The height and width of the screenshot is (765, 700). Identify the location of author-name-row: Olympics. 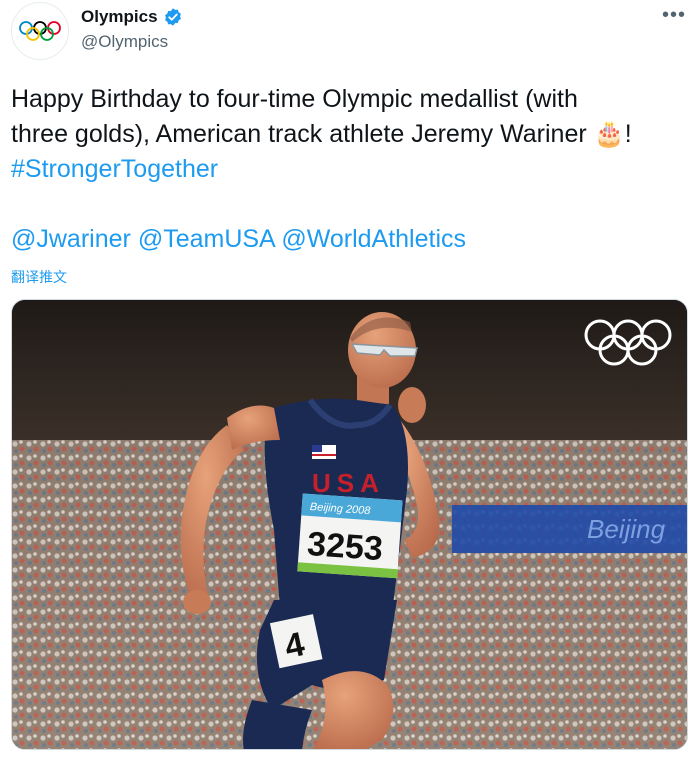
(132, 17).